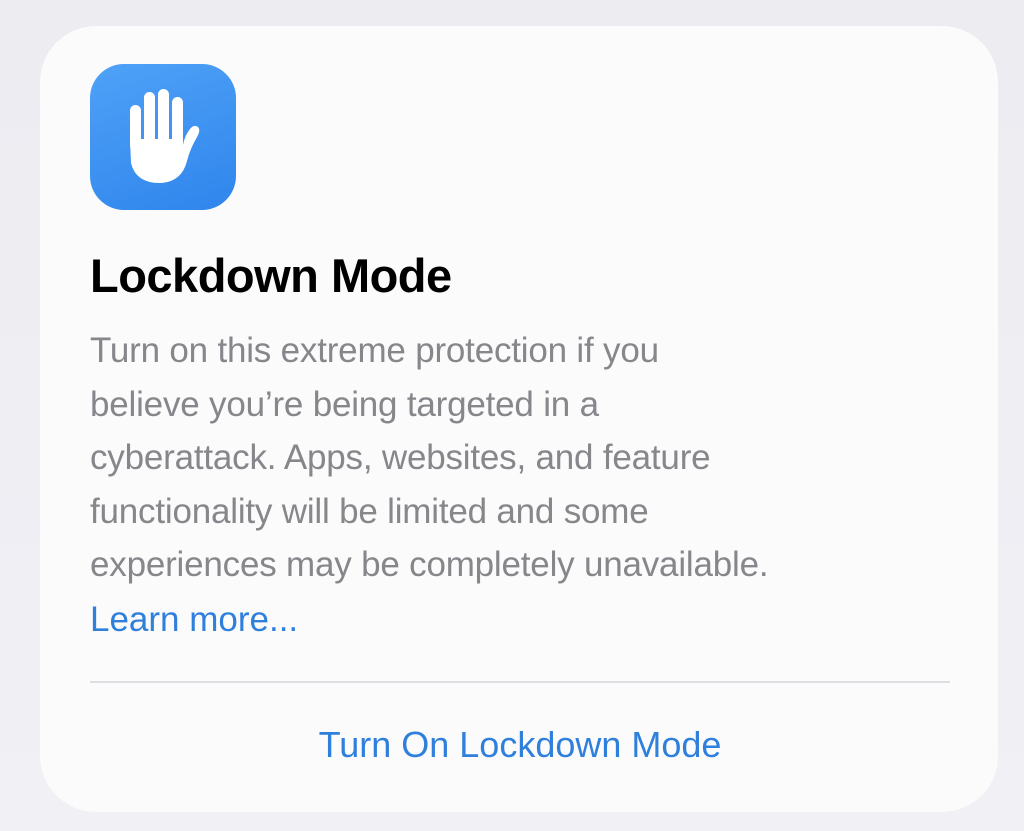  I want to click on hand-raised-icon, so click(165, 136).